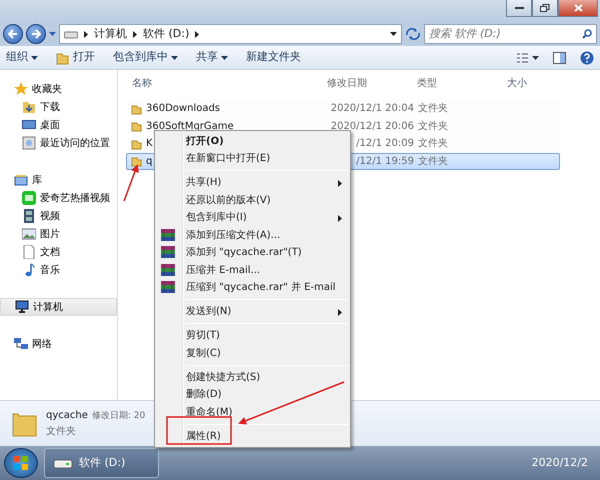 The image size is (600, 480). Describe the element at coordinates (61, 431) in the screenshot. I see `item-type: 文件夹` at that location.